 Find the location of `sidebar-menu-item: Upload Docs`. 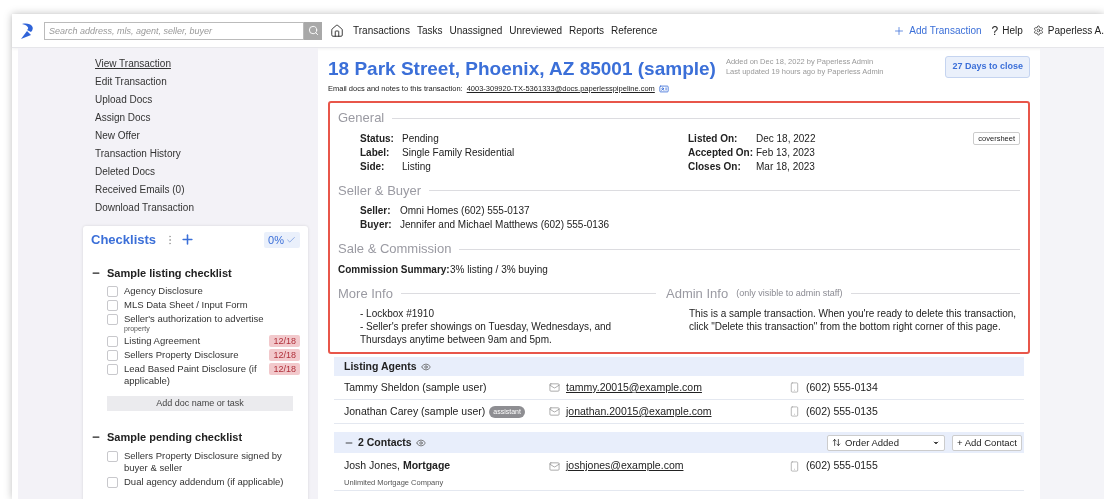

sidebar-menu-item: Upload Docs is located at coordinates (124, 100).